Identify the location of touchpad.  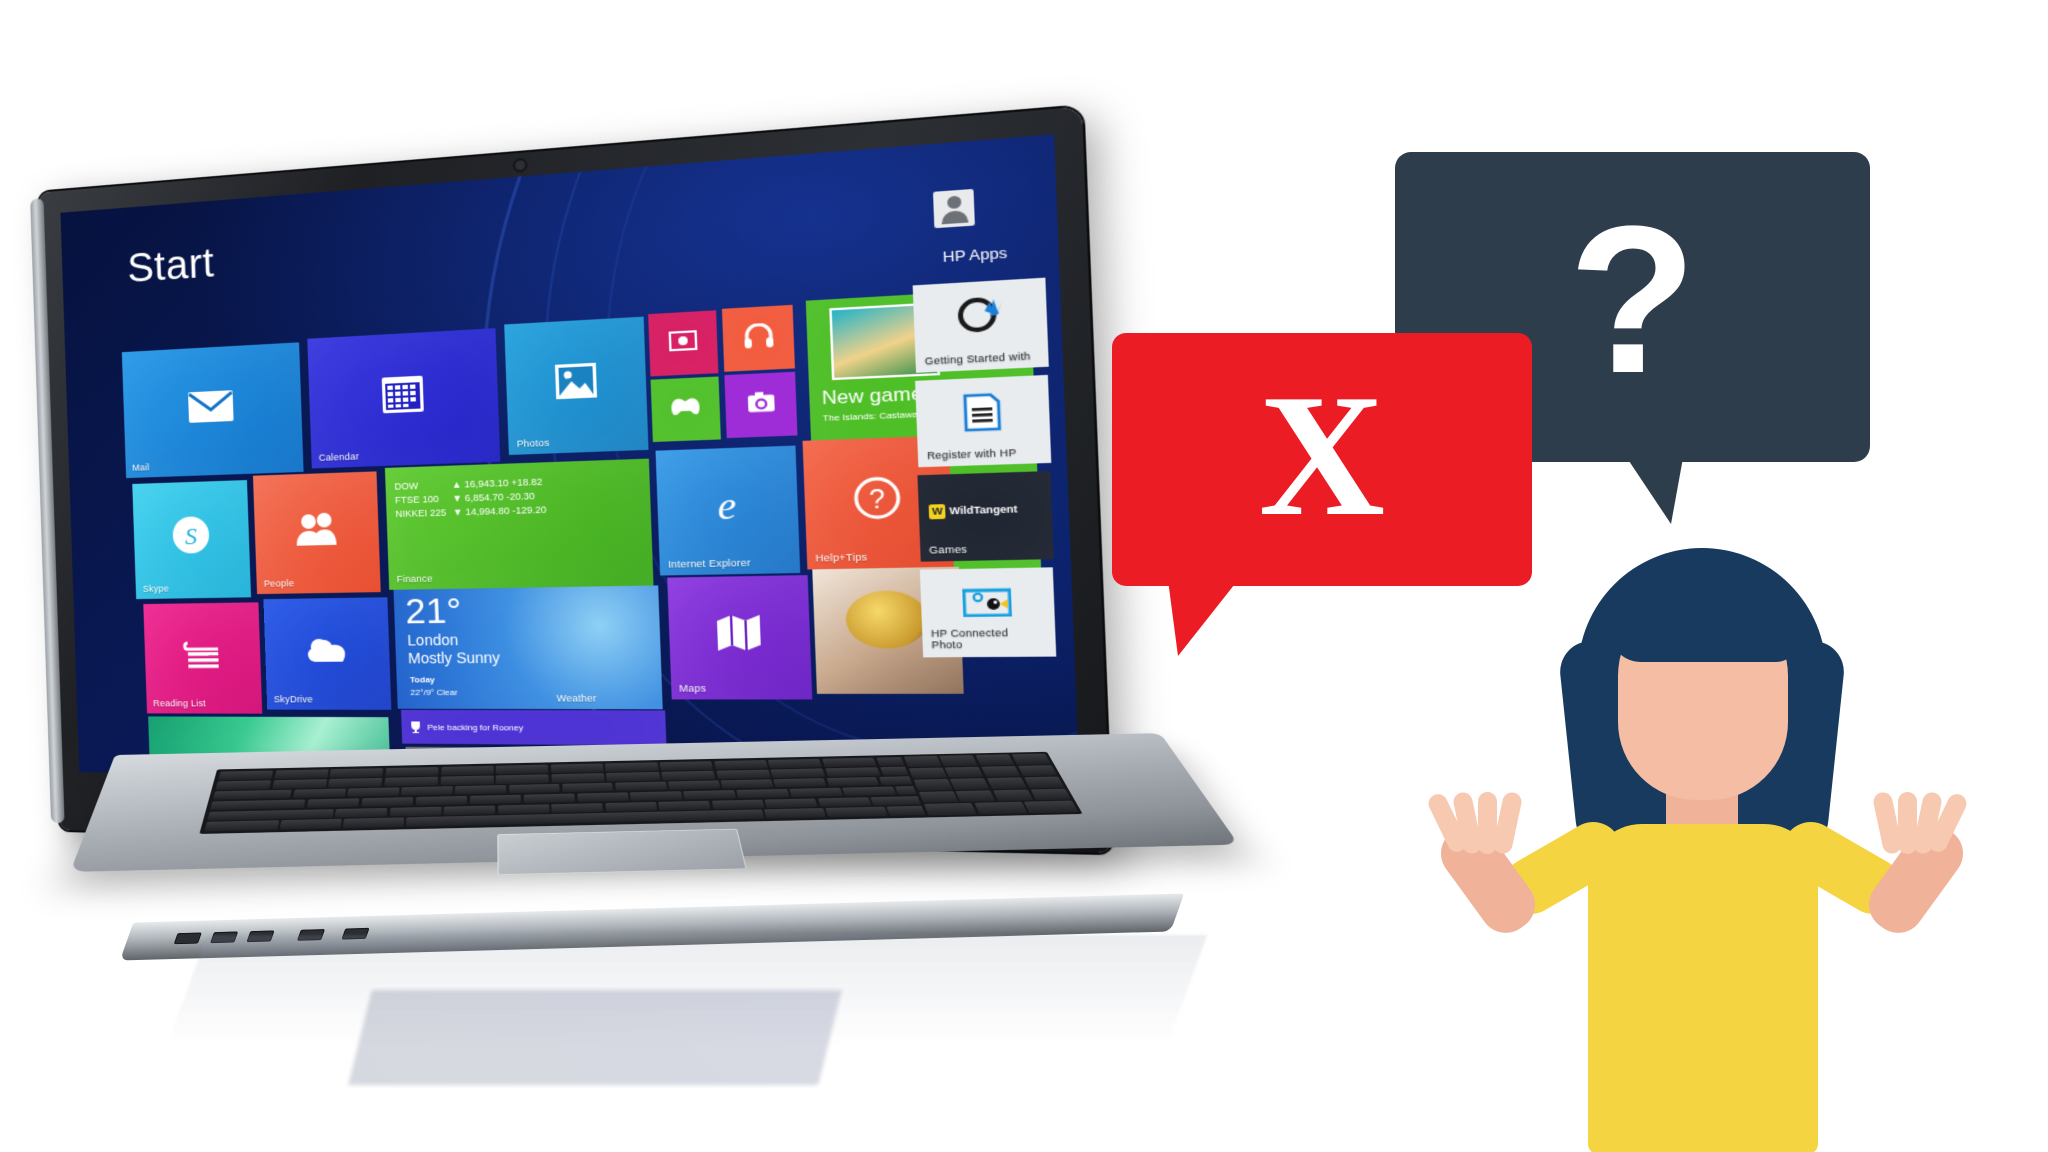
(622, 851).